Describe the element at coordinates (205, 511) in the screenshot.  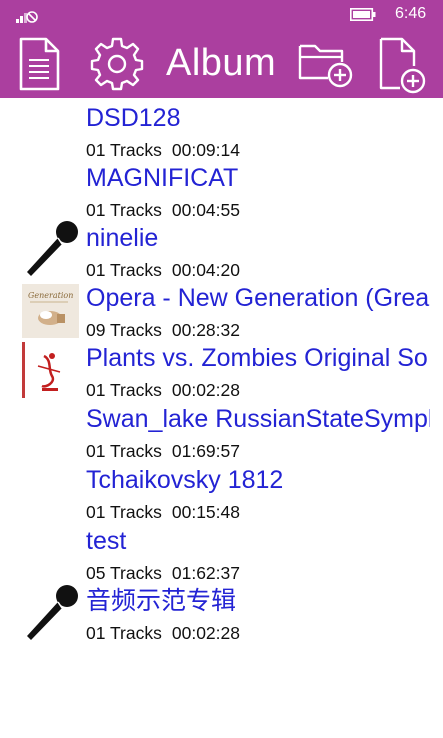
I see `album-duration: 00:15:48` at that location.